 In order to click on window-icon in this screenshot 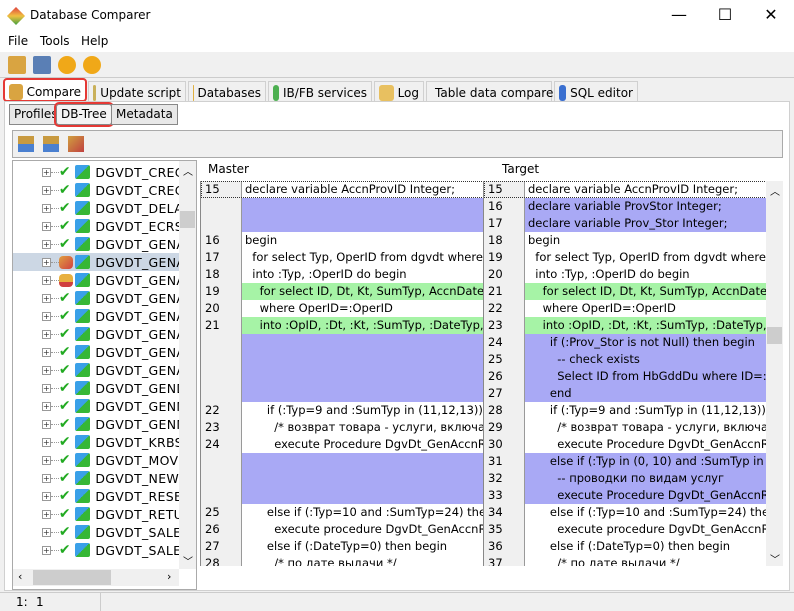, I will do `click(42, 65)`.